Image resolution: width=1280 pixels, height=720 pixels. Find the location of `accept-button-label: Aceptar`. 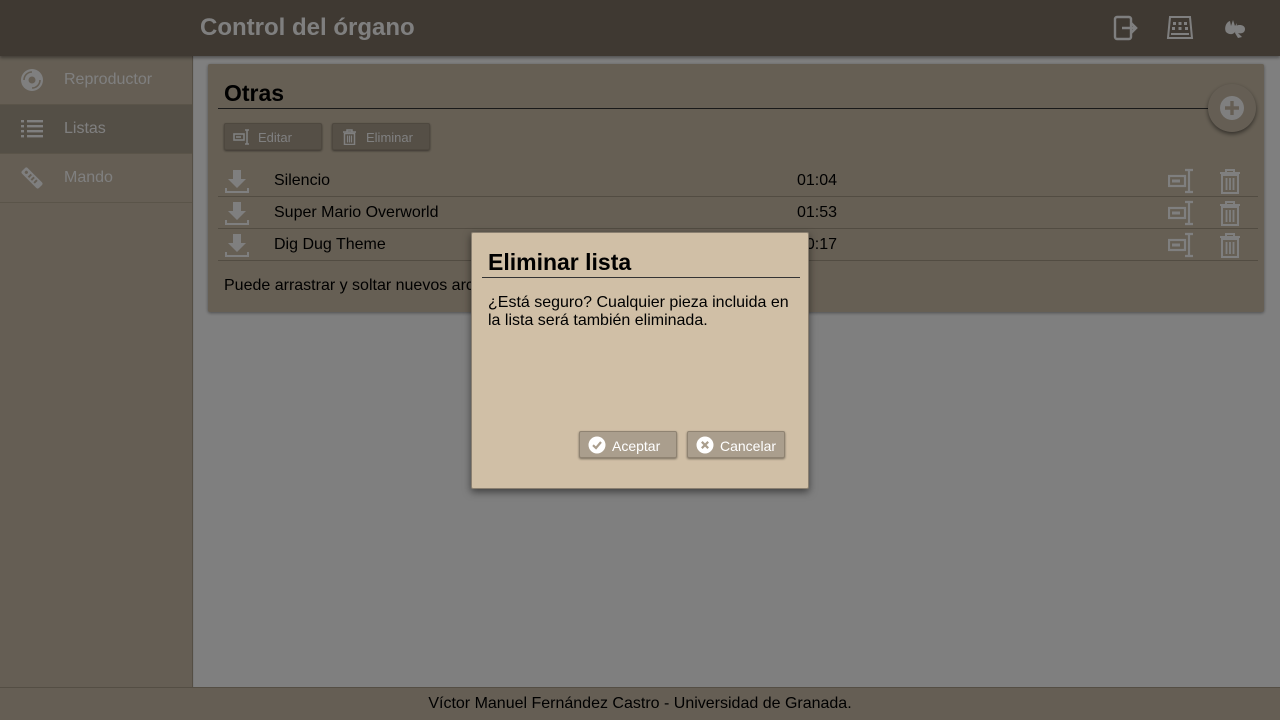

accept-button-label: Aceptar is located at coordinates (636, 446).